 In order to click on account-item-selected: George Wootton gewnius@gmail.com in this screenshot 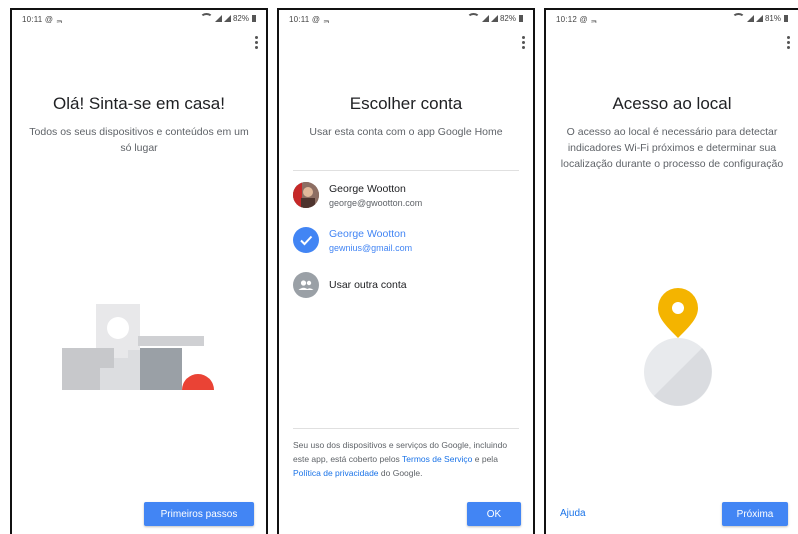, I will do `click(406, 243)`.